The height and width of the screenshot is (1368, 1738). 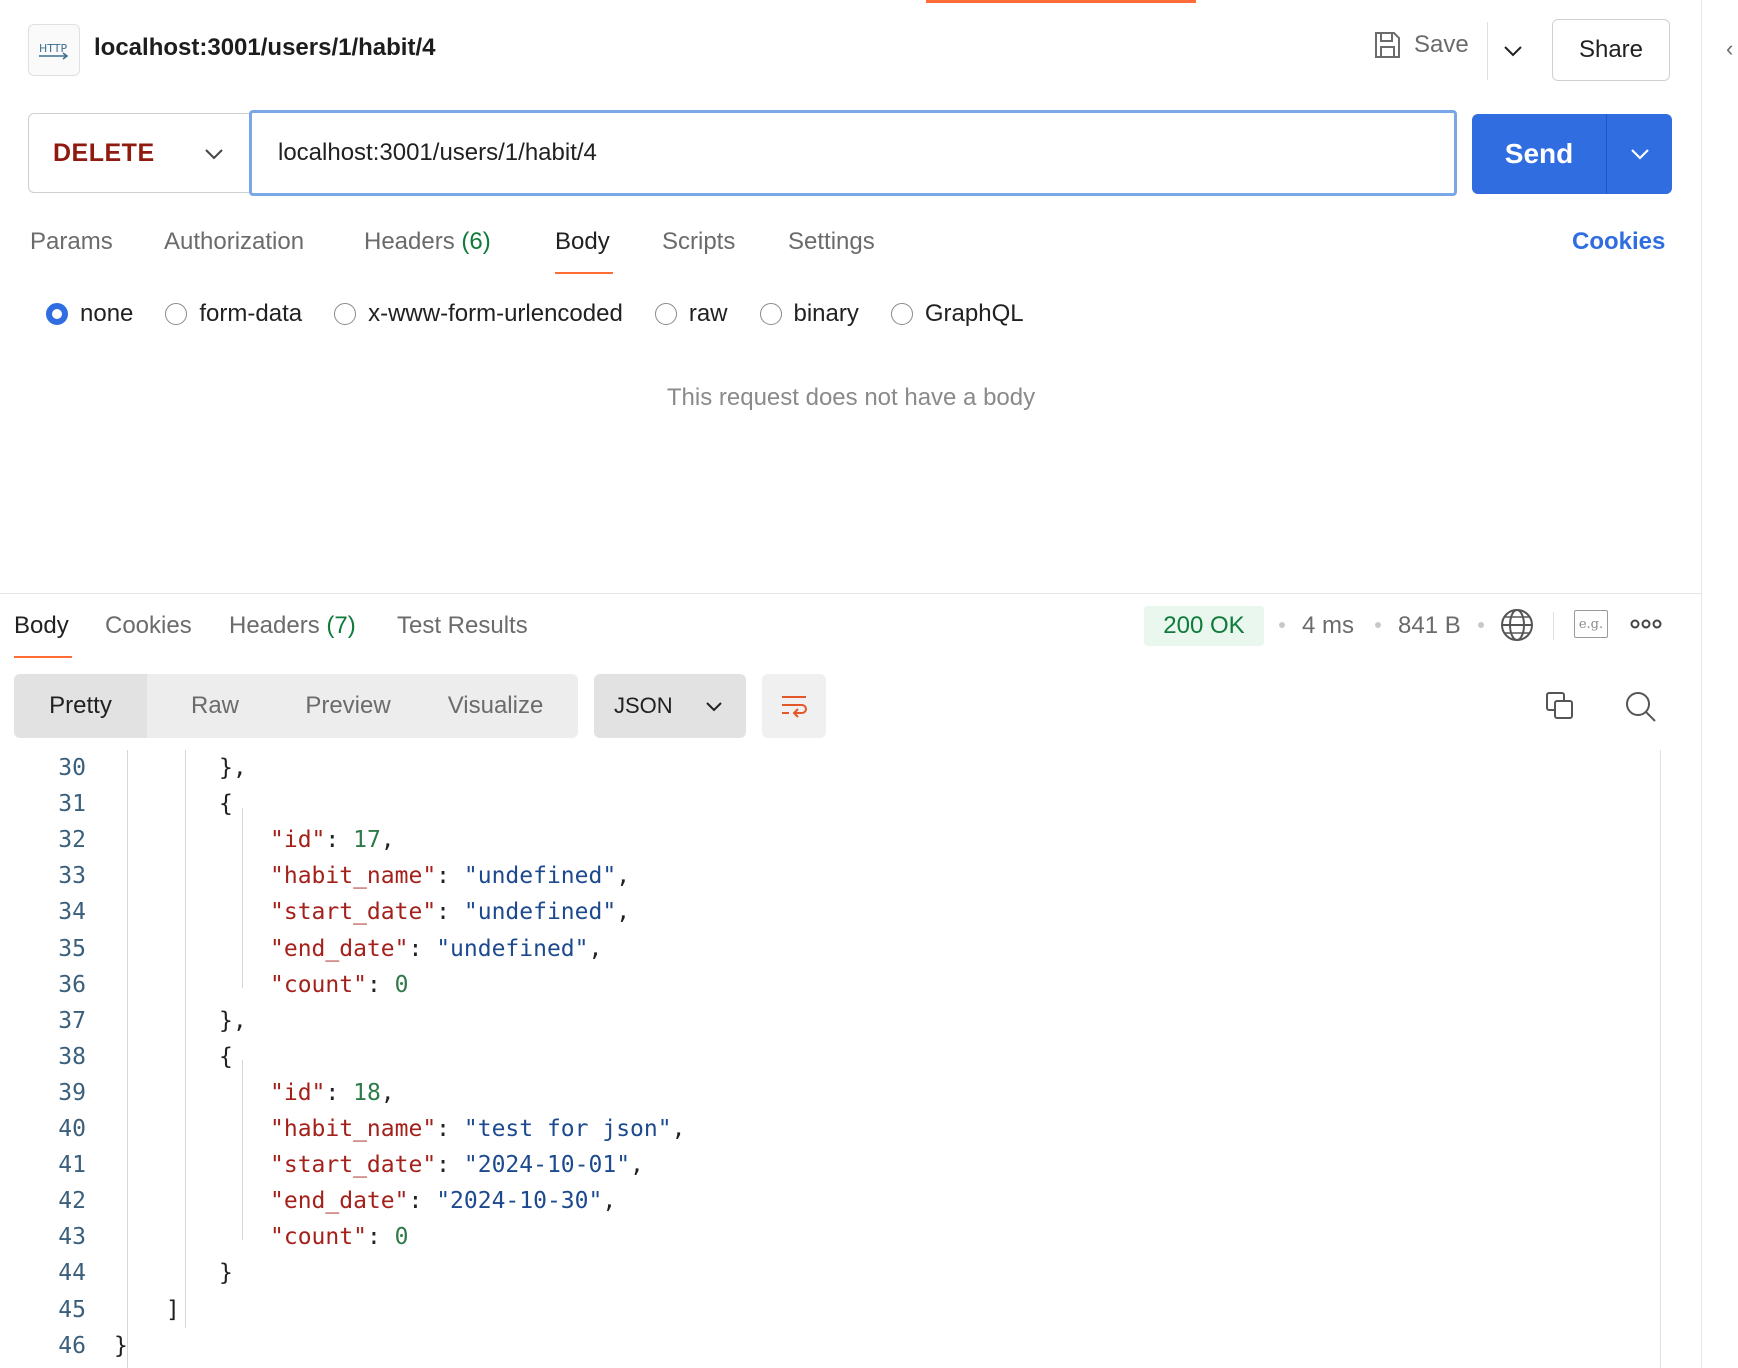 What do you see at coordinates (89, 314) in the screenshot?
I see `radio-none: none` at bounding box center [89, 314].